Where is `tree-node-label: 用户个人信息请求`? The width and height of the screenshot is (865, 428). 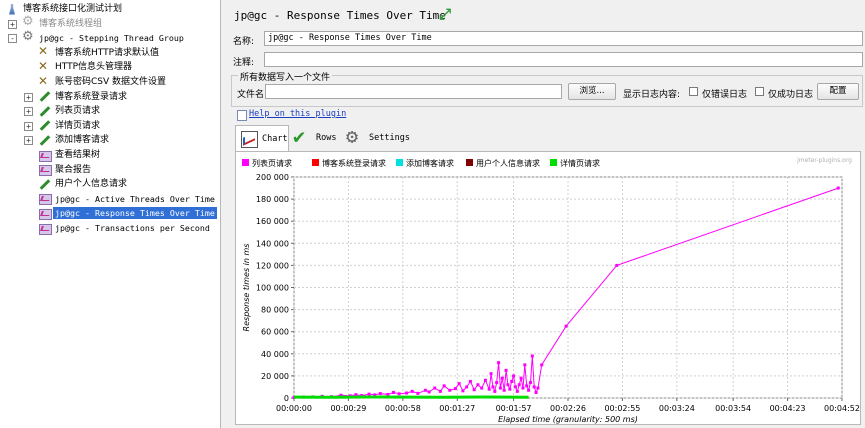
tree-node-label: 用户个人信息请求 is located at coordinates (91, 184).